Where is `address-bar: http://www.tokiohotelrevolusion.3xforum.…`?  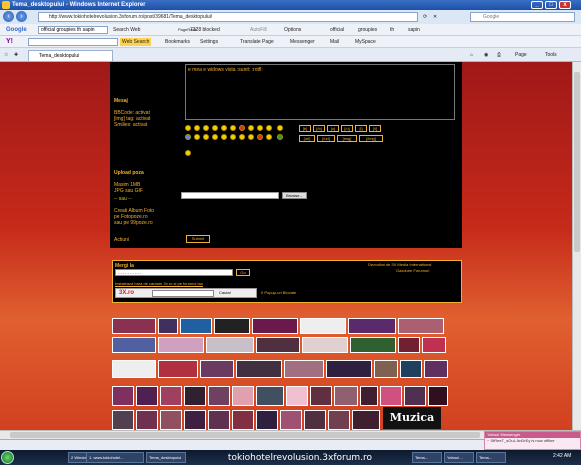
address-bar: http://www.tokiohotelrevolusion.3xforum.… is located at coordinates (228, 17).